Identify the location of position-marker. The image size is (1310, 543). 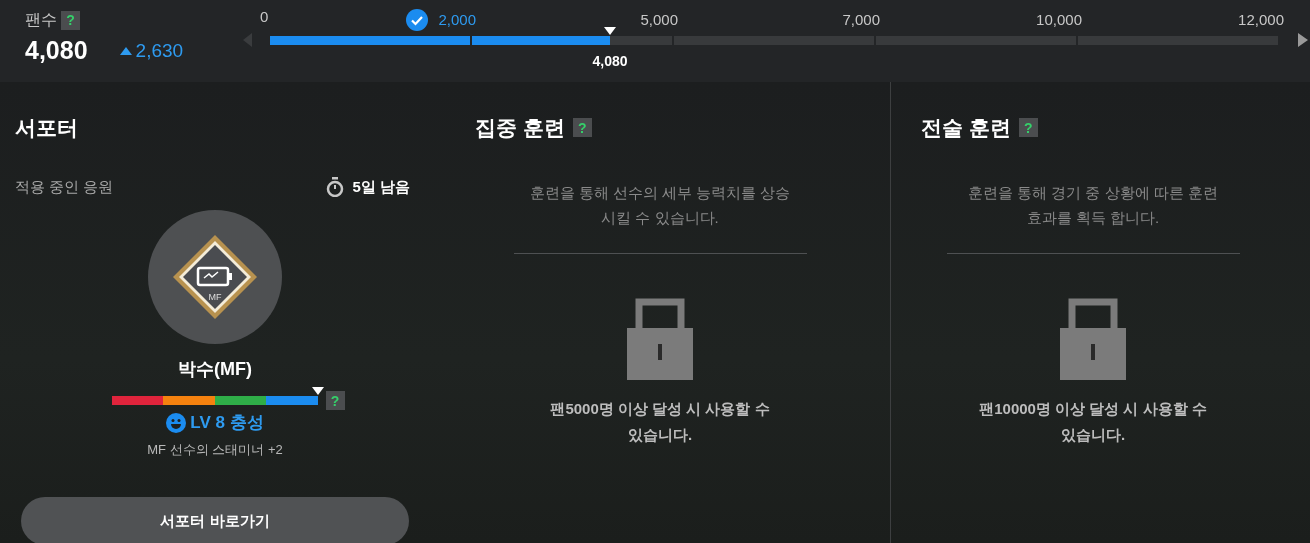
(610, 31).